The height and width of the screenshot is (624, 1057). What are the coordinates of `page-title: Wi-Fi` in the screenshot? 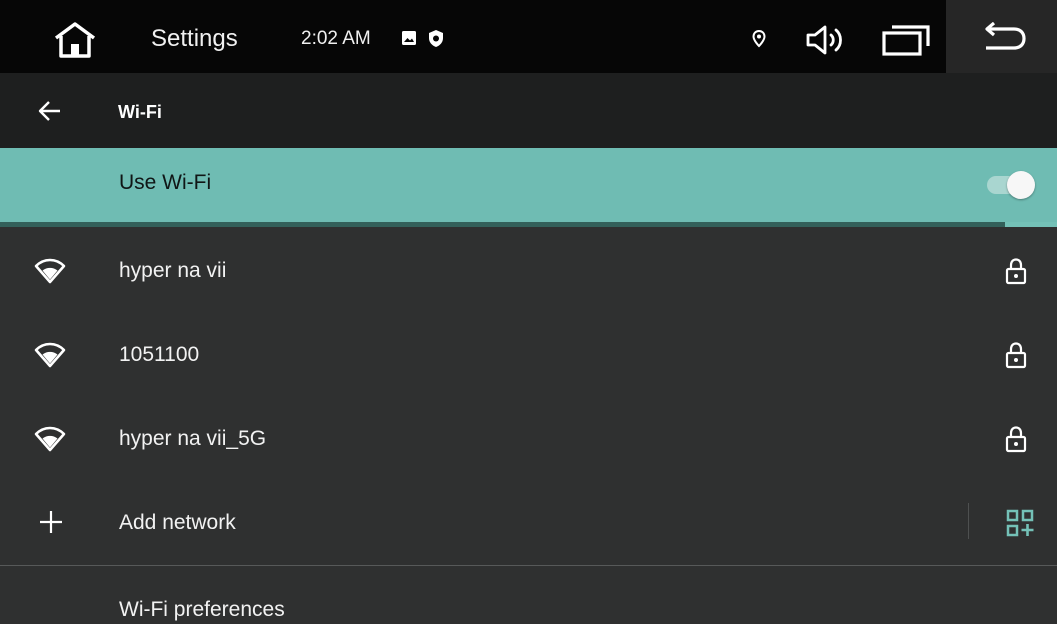 It's located at (140, 112).